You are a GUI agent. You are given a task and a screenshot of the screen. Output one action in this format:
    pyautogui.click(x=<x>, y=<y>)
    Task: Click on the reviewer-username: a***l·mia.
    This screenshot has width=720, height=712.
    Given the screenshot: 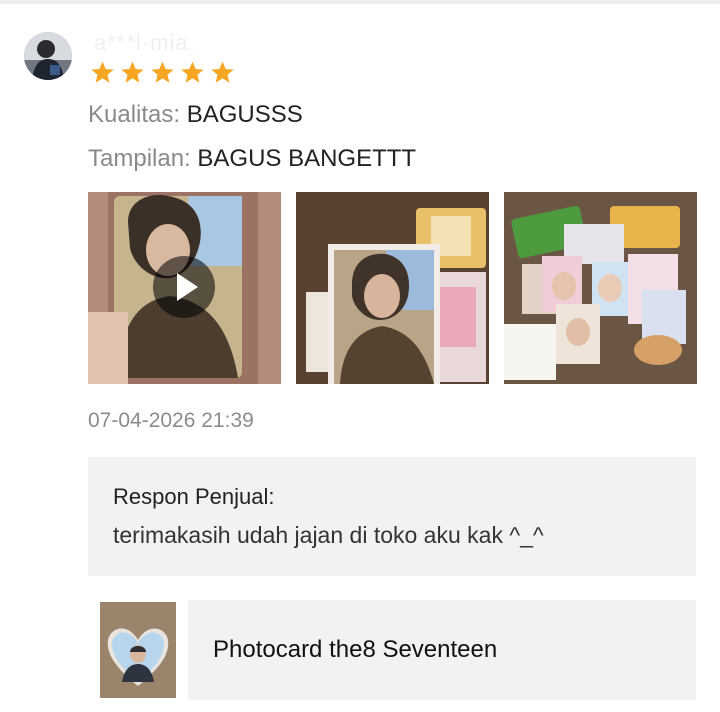 What is the action you would take?
    pyautogui.click(x=145, y=43)
    